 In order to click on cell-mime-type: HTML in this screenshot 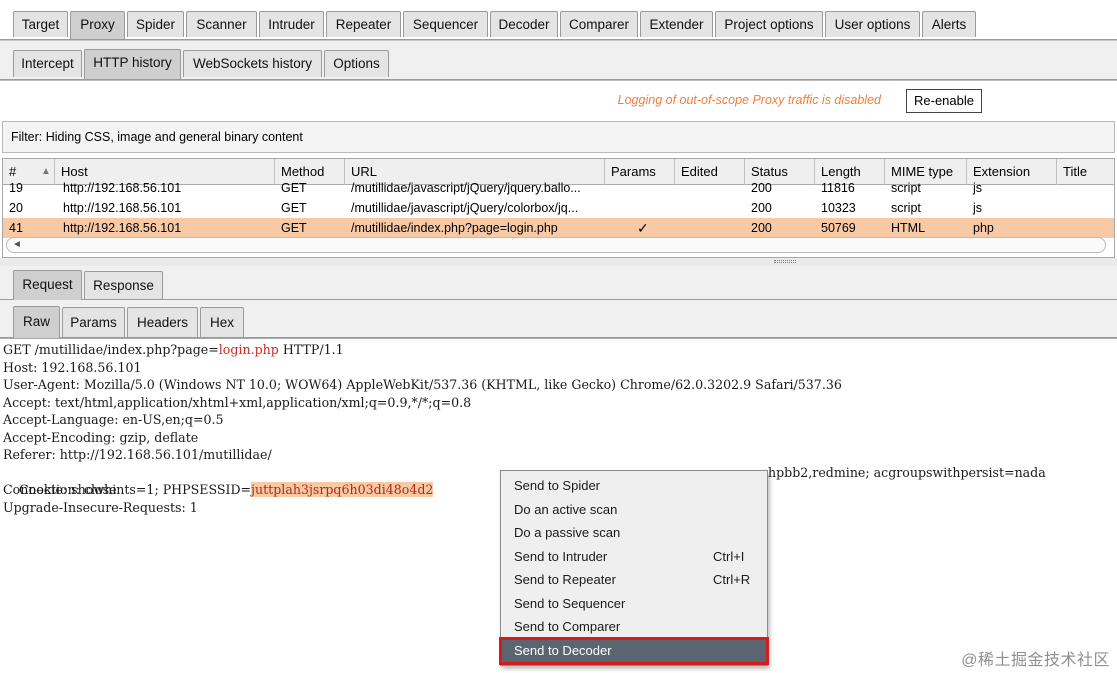, I will do `click(908, 228)`.